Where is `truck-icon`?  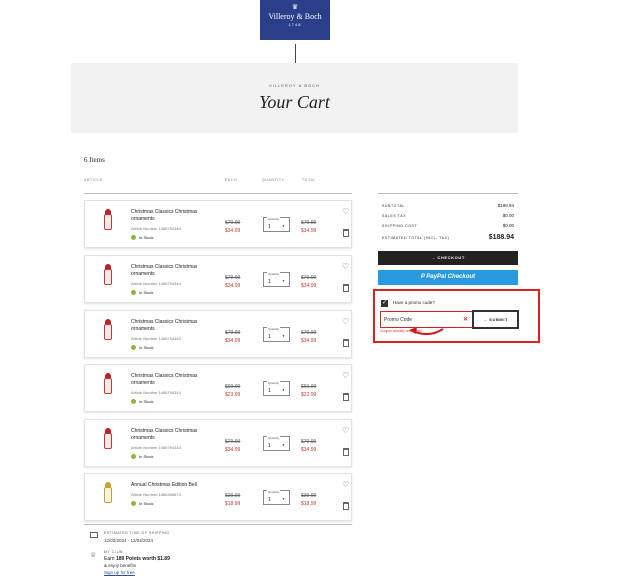
truck-icon is located at coordinates (94, 535).